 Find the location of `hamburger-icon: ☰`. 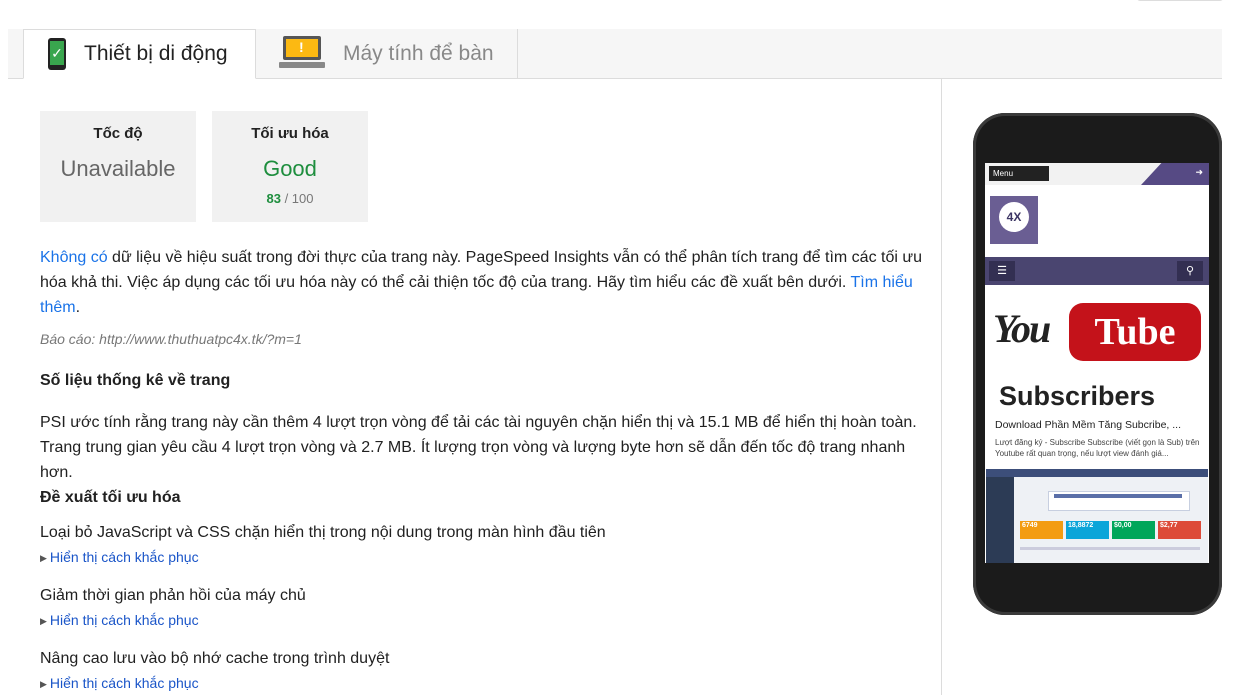

hamburger-icon: ☰ is located at coordinates (1002, 271).